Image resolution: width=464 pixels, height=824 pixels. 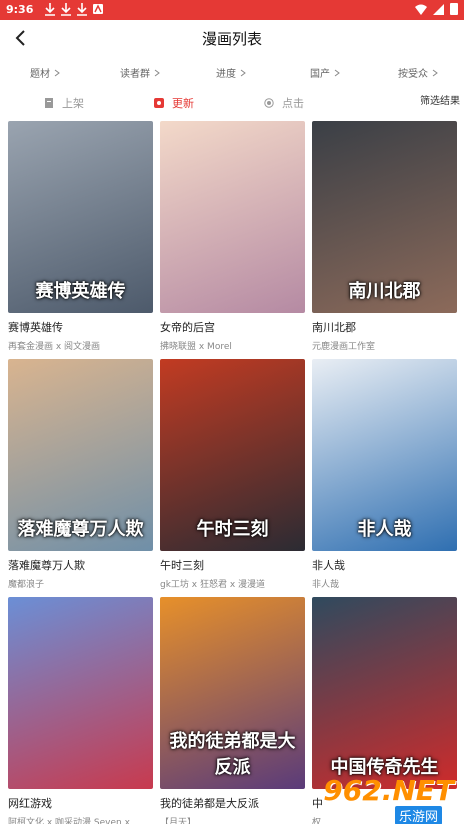 What do you see at coordinates (320, 74) in the screenshot?
I see `filter-label: 国产` at bounding box center [320, 74].